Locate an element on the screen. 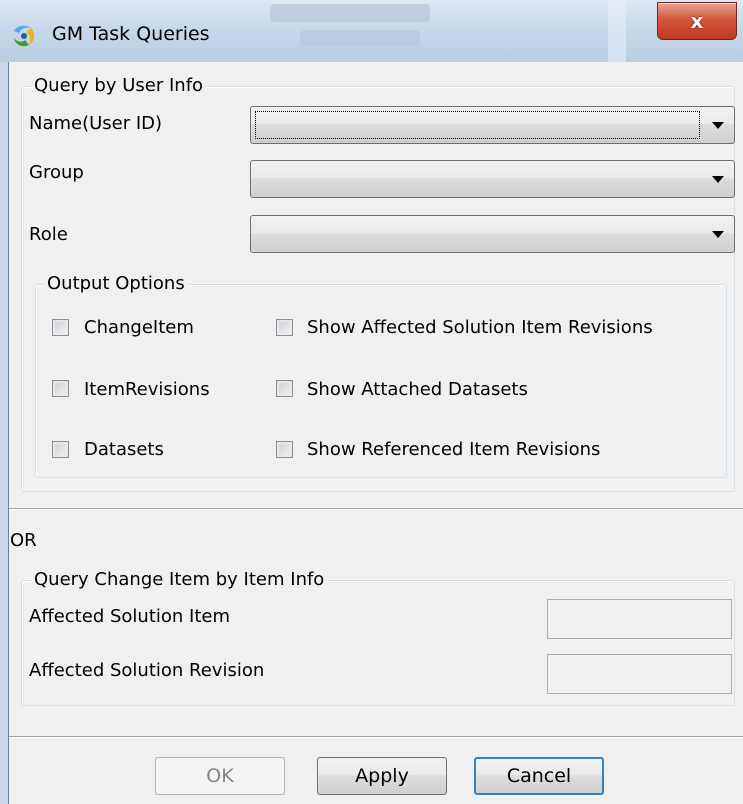 The width and height of the screenshot is (743, 804). group-label: Group is located at coordinates (56, 172).